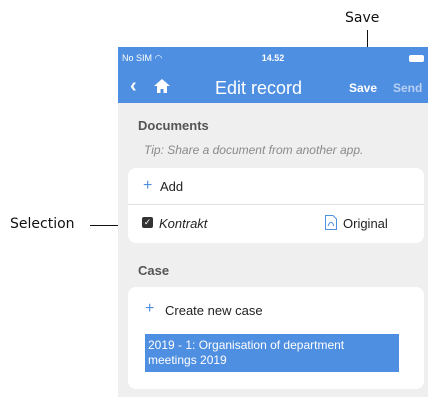 This screenshot has width=433, height=397. I want to click on checkbox-checked-icon: ✓, so click(147, 222).